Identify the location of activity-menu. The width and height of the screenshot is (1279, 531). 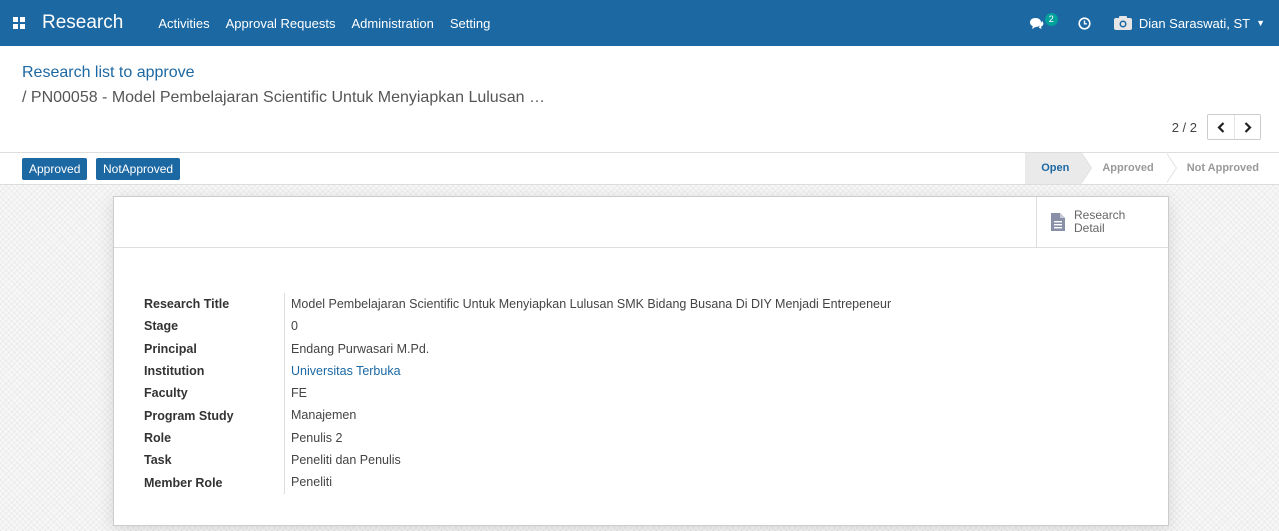
(1084, 23).